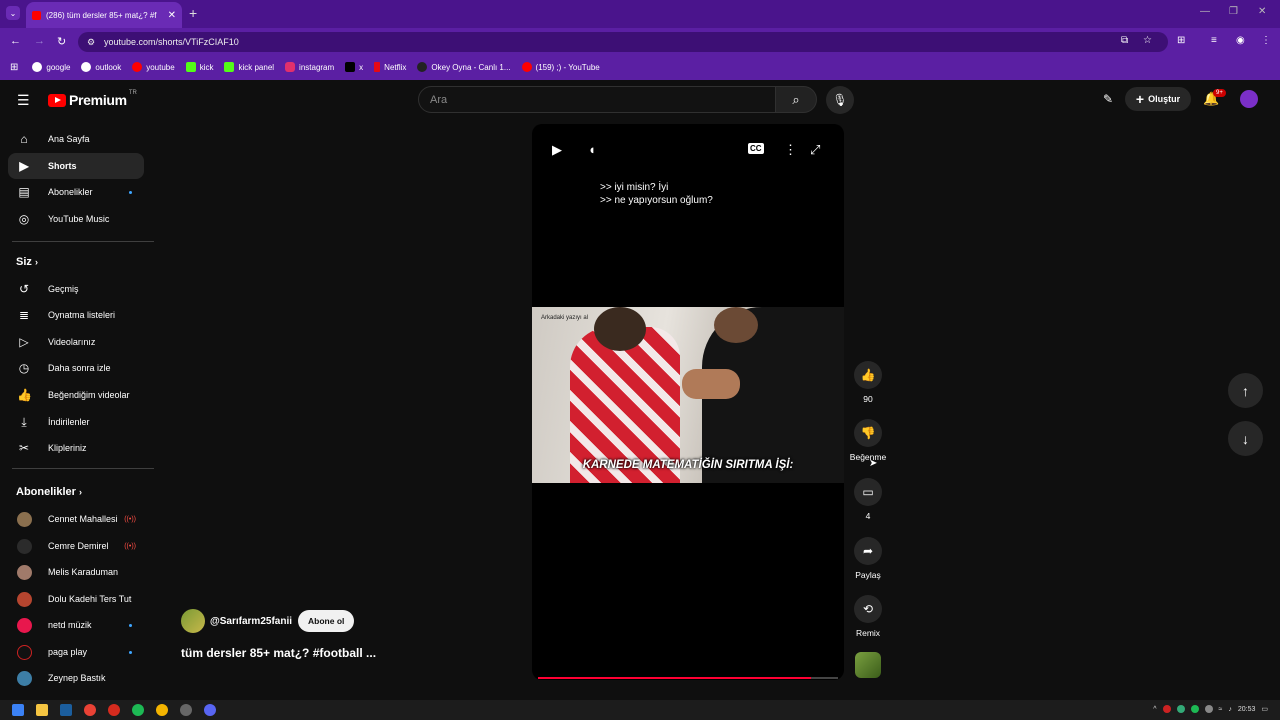 The width and height of the screenshot is (1280, 720). What do you see at coordinates (1233, 11) in the screenshot?
I see `restore-button: ❐` at bounding box center [1233, 11].